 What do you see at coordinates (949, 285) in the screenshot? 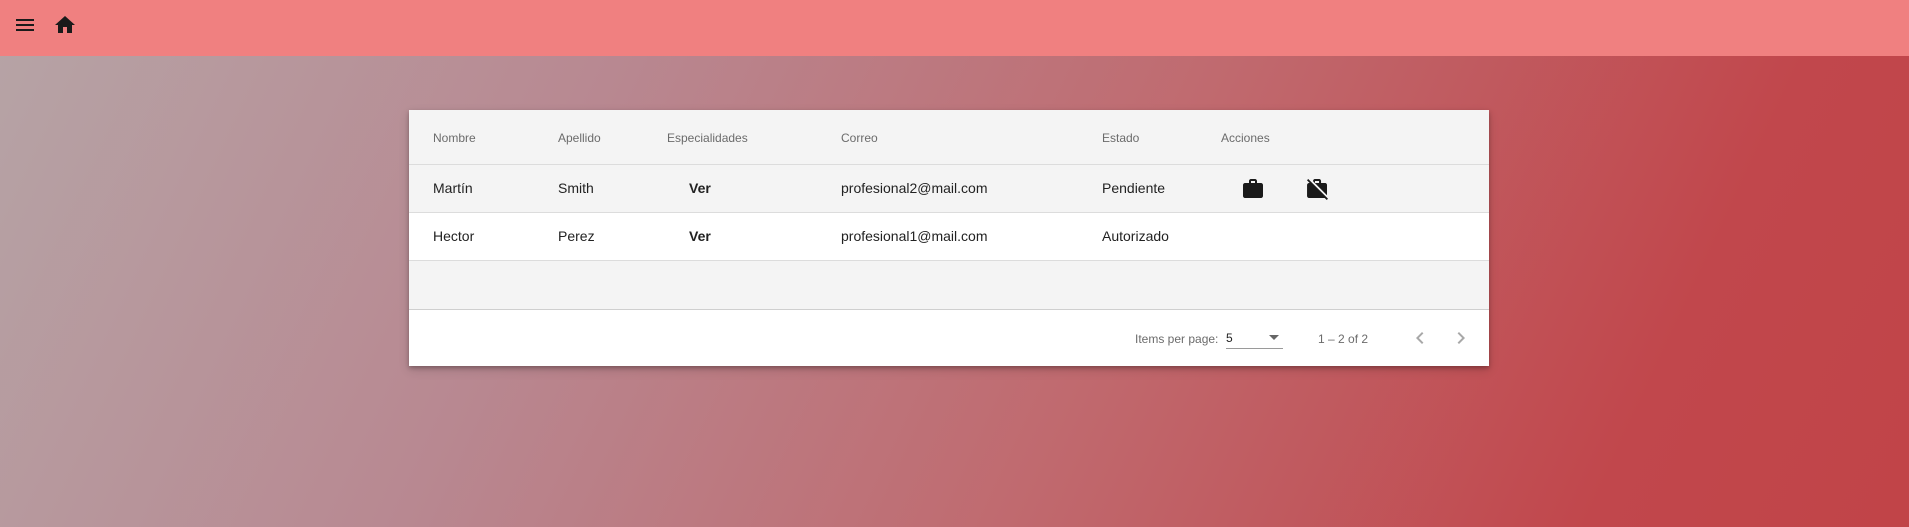
I see `empty-row` at bounding box center [949, 285].